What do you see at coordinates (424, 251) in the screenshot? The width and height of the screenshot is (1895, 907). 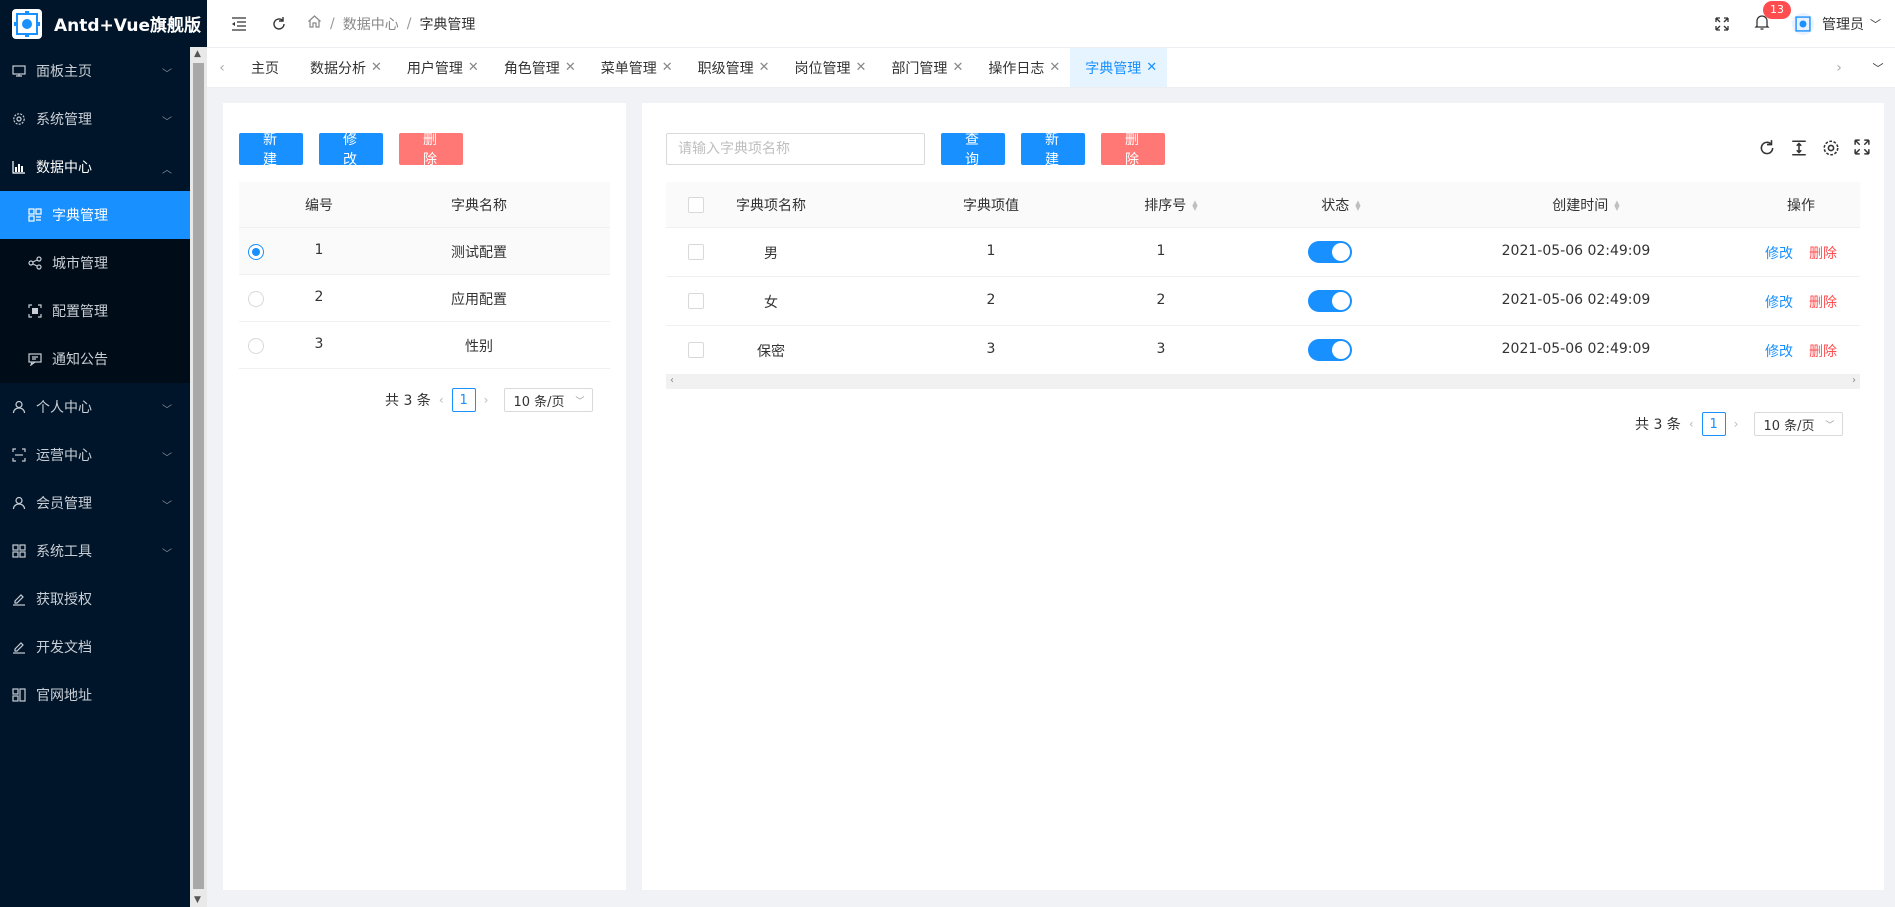 I see `table-row: 1 测试配置` at bounding box center [424, 251].